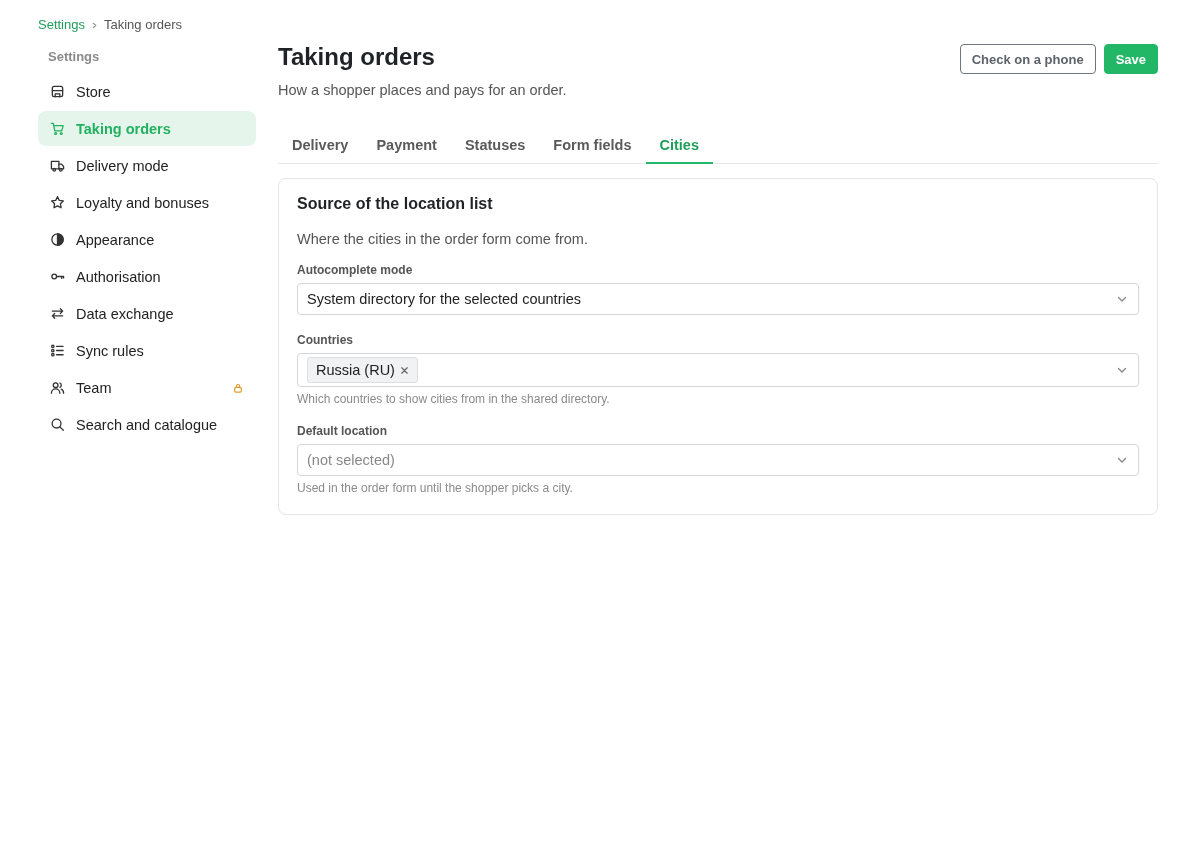 The width and height of the screenshot is (1196, 848). What do you see at coordinates (147, 387) in the screenshot?
I see `sidebar-item: Team` at bounding box center [147, 387].